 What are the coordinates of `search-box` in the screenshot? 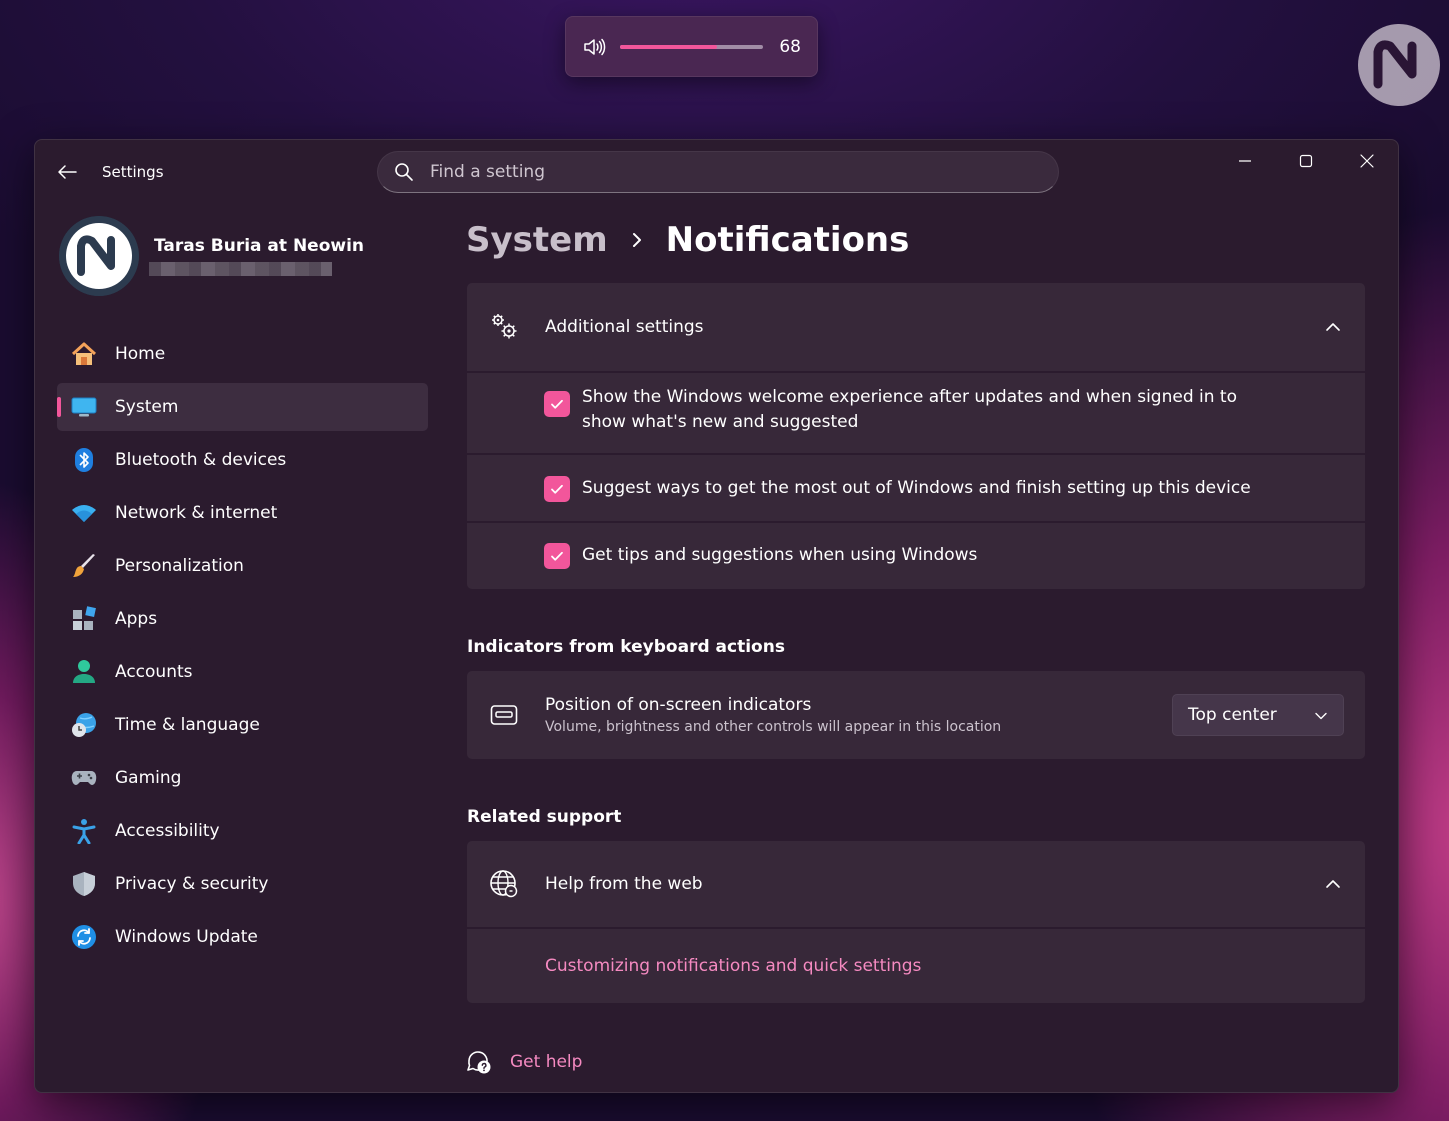 It's located at (718, 172).